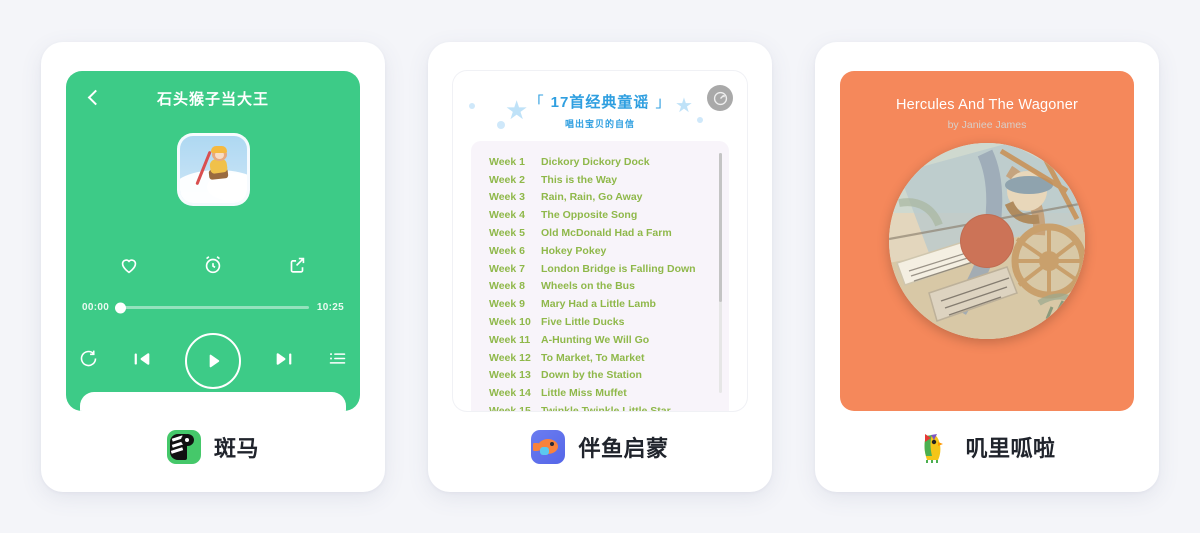 Image resolution: width=1200 pixels, height=533 pixels. What do you see at coordinates (213, 401) in the screenshot?
I see `next-track-peek` at bounding box center [213, 401].